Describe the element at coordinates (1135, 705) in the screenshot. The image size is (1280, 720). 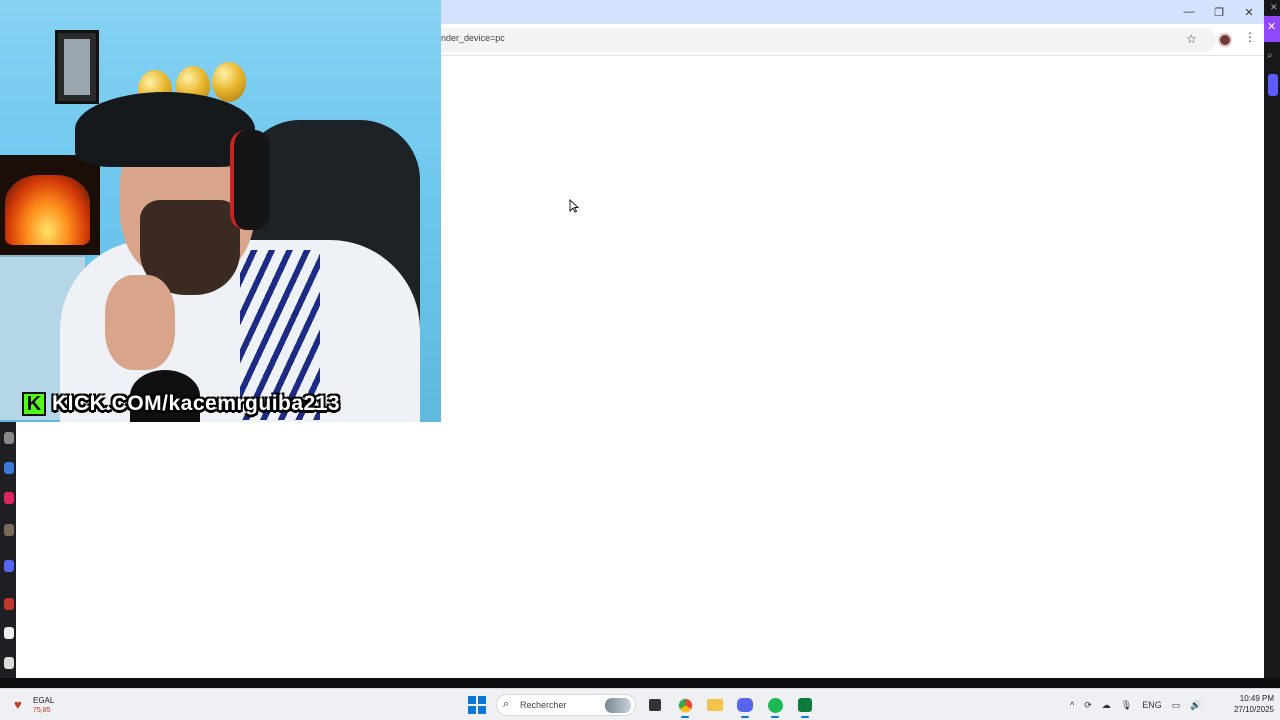
I see `system-tray: ^ ⟳ ☁ 🎙 ENG ▭ 🔊` at that location.